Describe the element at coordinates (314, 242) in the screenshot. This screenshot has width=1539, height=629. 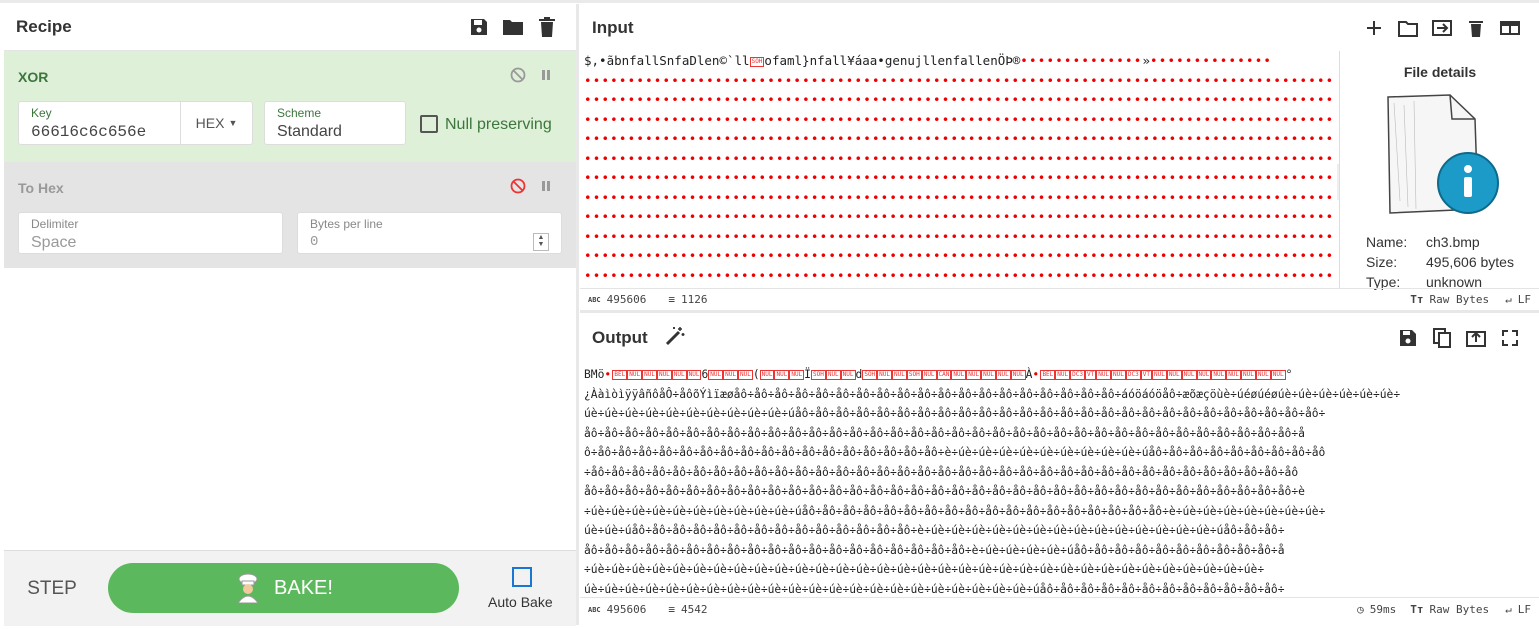
I see `bytes-per-line-value: 0` at that location.